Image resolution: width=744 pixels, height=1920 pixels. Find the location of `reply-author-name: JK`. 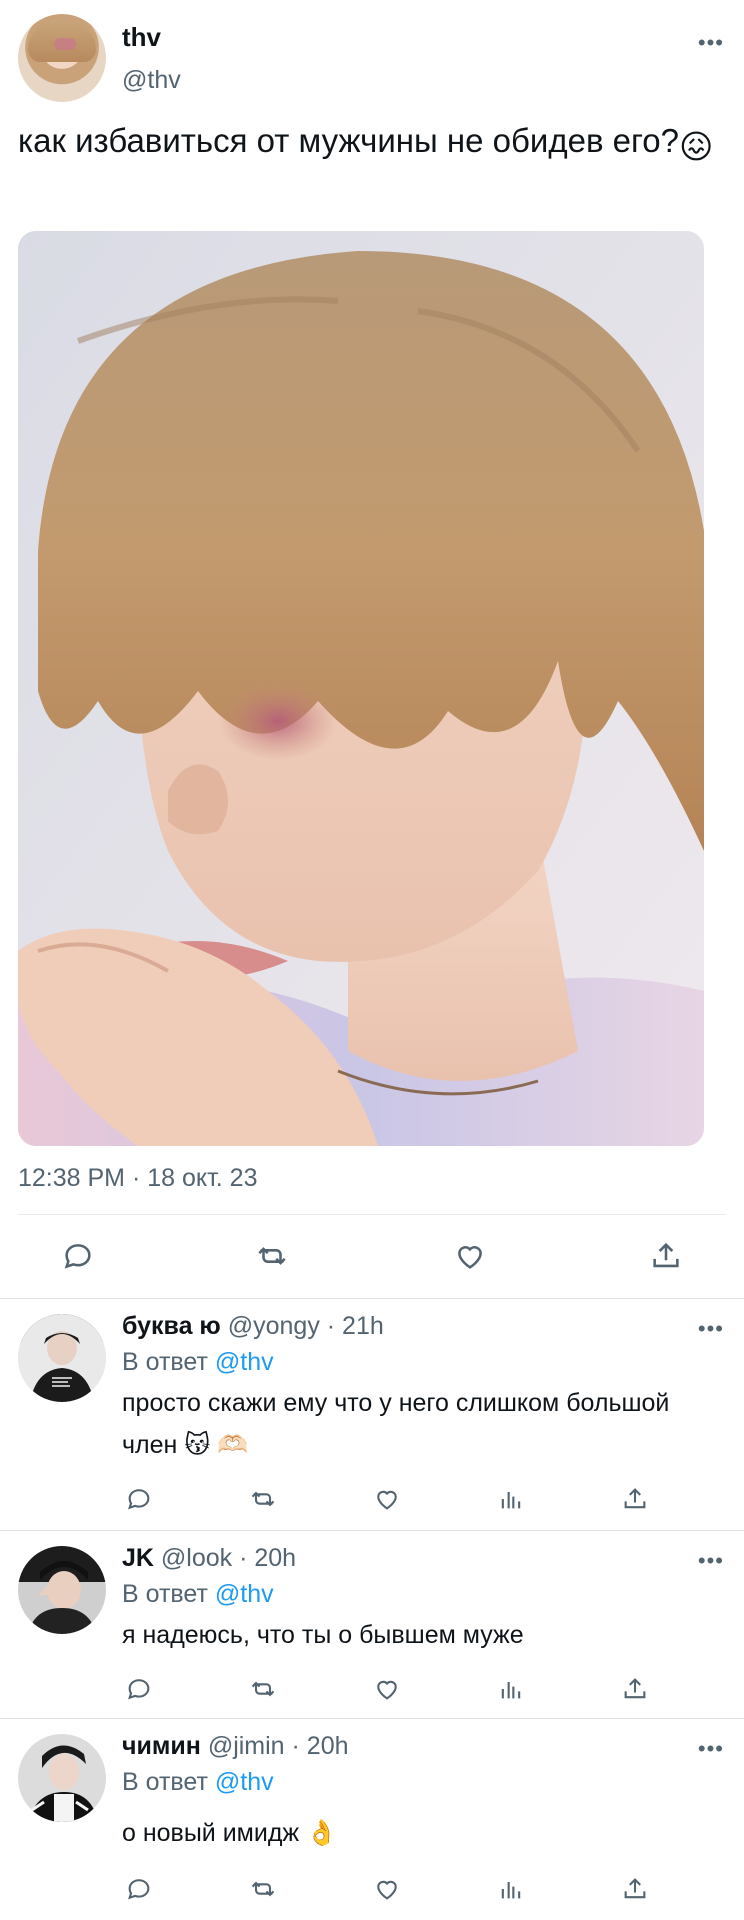

reply-author-name: JK is located at coordinates (138, 1558).